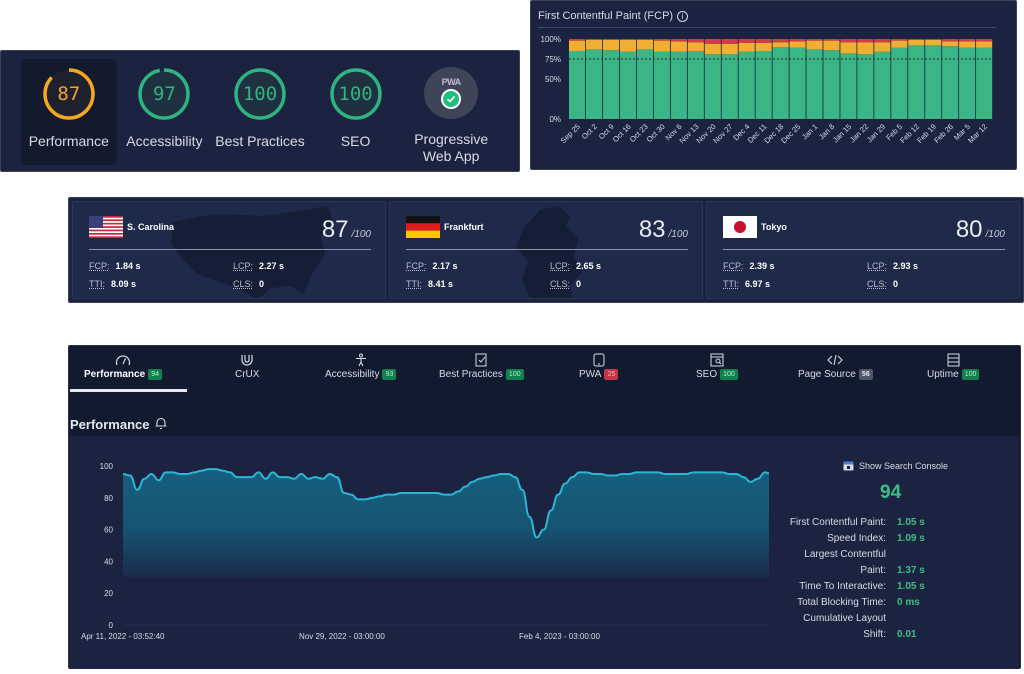  Describe the element at coordinates (575, 266) in the screenshot. I see `metric-lcp: LCP: 2.65 s` at that location.